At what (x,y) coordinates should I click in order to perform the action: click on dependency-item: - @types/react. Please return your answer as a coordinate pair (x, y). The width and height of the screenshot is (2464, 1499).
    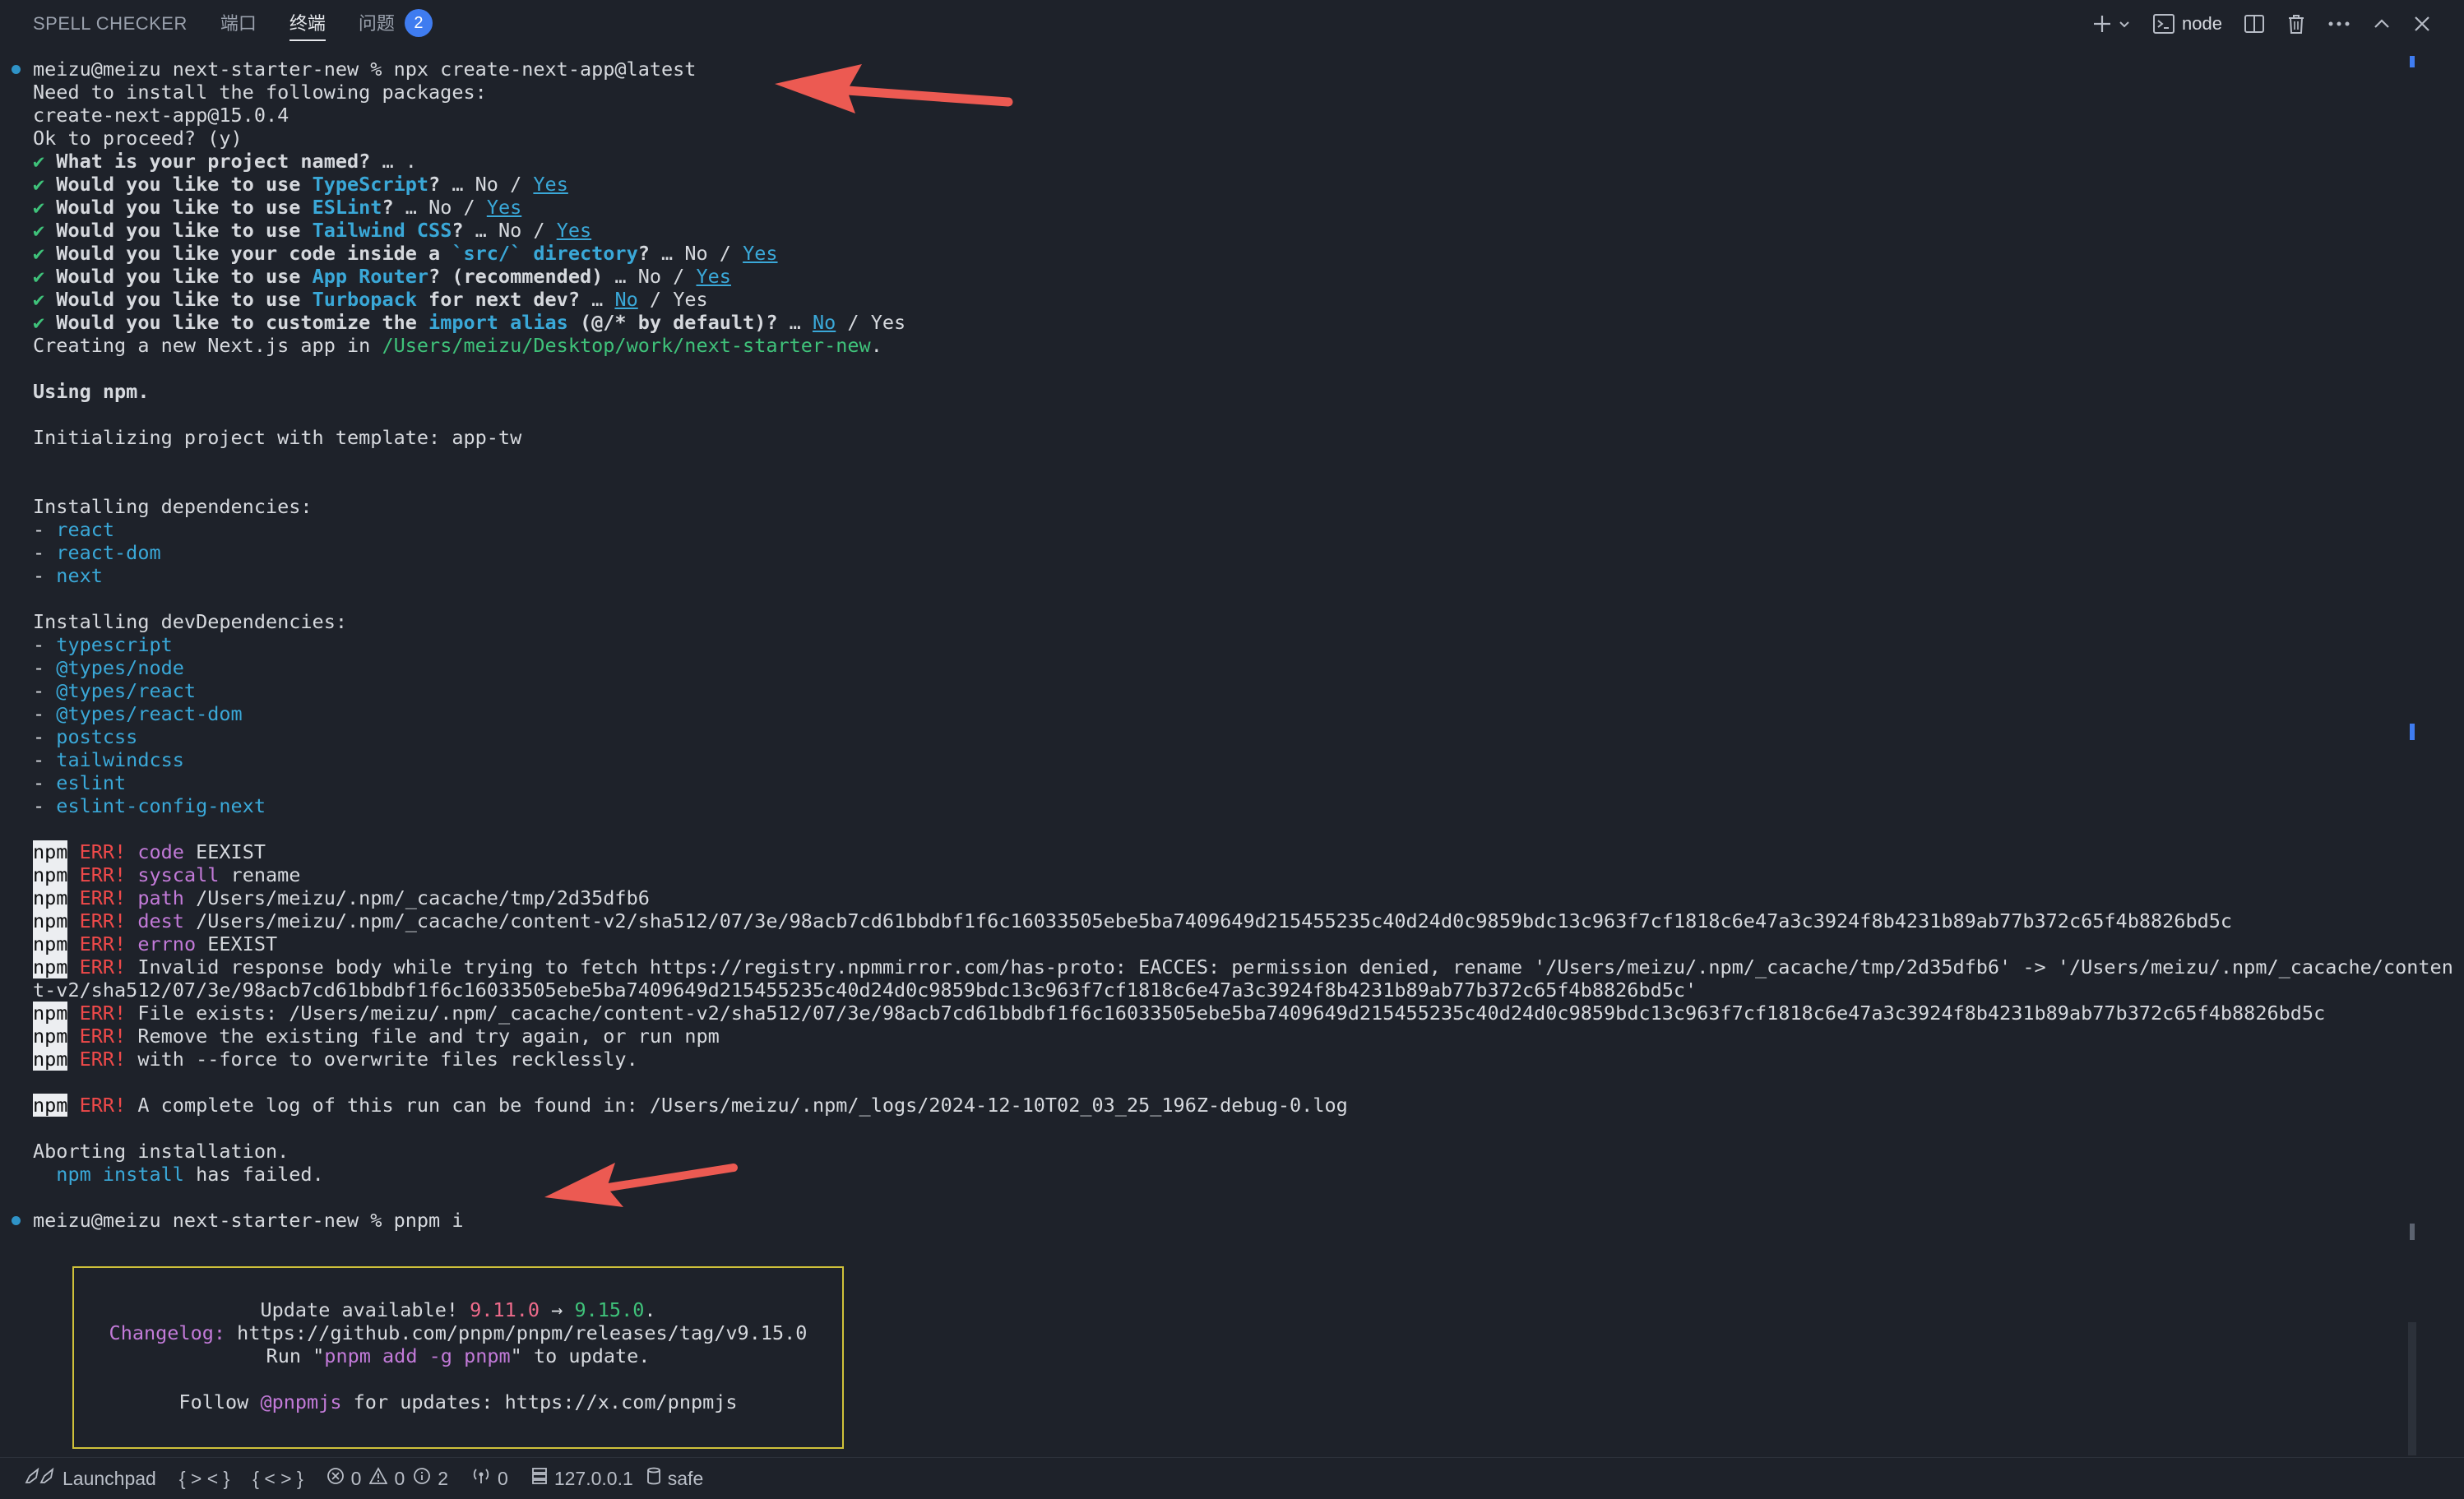
    Looking at the image, I should click on (115, 690).